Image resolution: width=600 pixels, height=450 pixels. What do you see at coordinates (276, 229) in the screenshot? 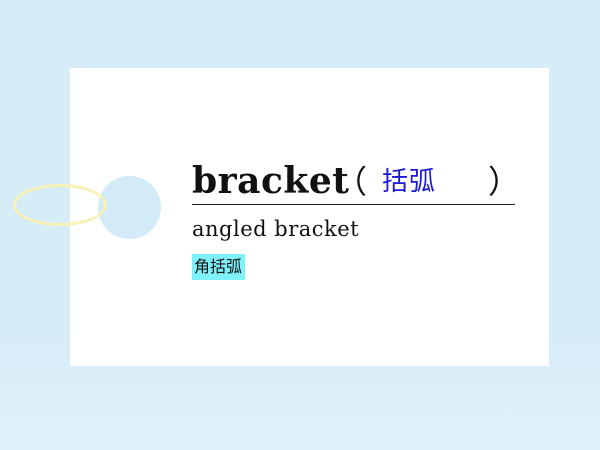
I see `example-phrase: angled bracket` at bounding box center [276, 229].